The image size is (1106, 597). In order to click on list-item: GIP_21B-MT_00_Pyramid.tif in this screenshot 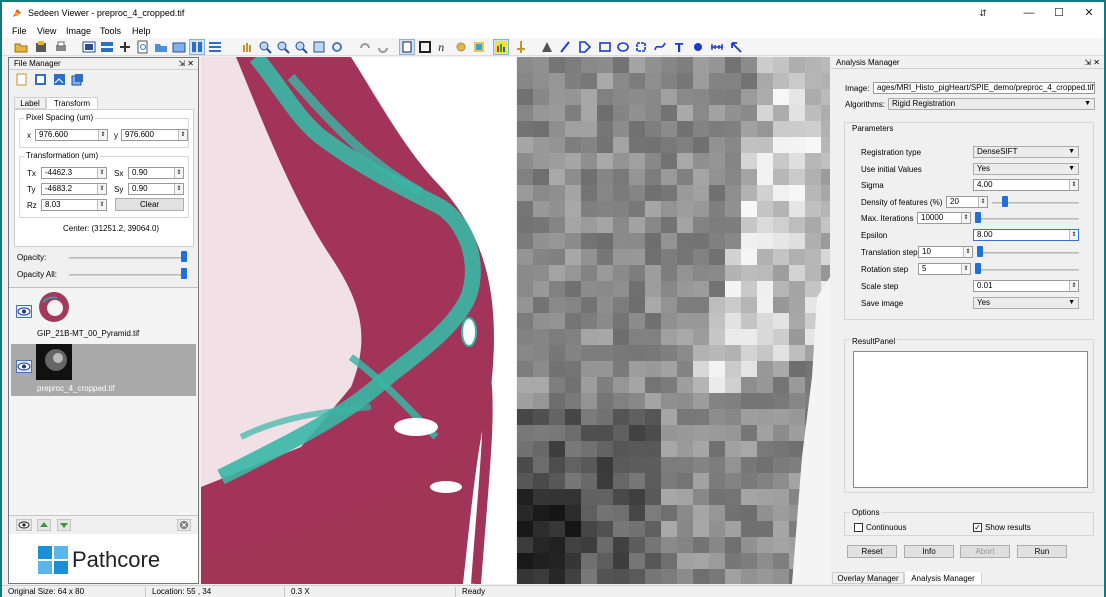, I will do `click(103, 315)`.